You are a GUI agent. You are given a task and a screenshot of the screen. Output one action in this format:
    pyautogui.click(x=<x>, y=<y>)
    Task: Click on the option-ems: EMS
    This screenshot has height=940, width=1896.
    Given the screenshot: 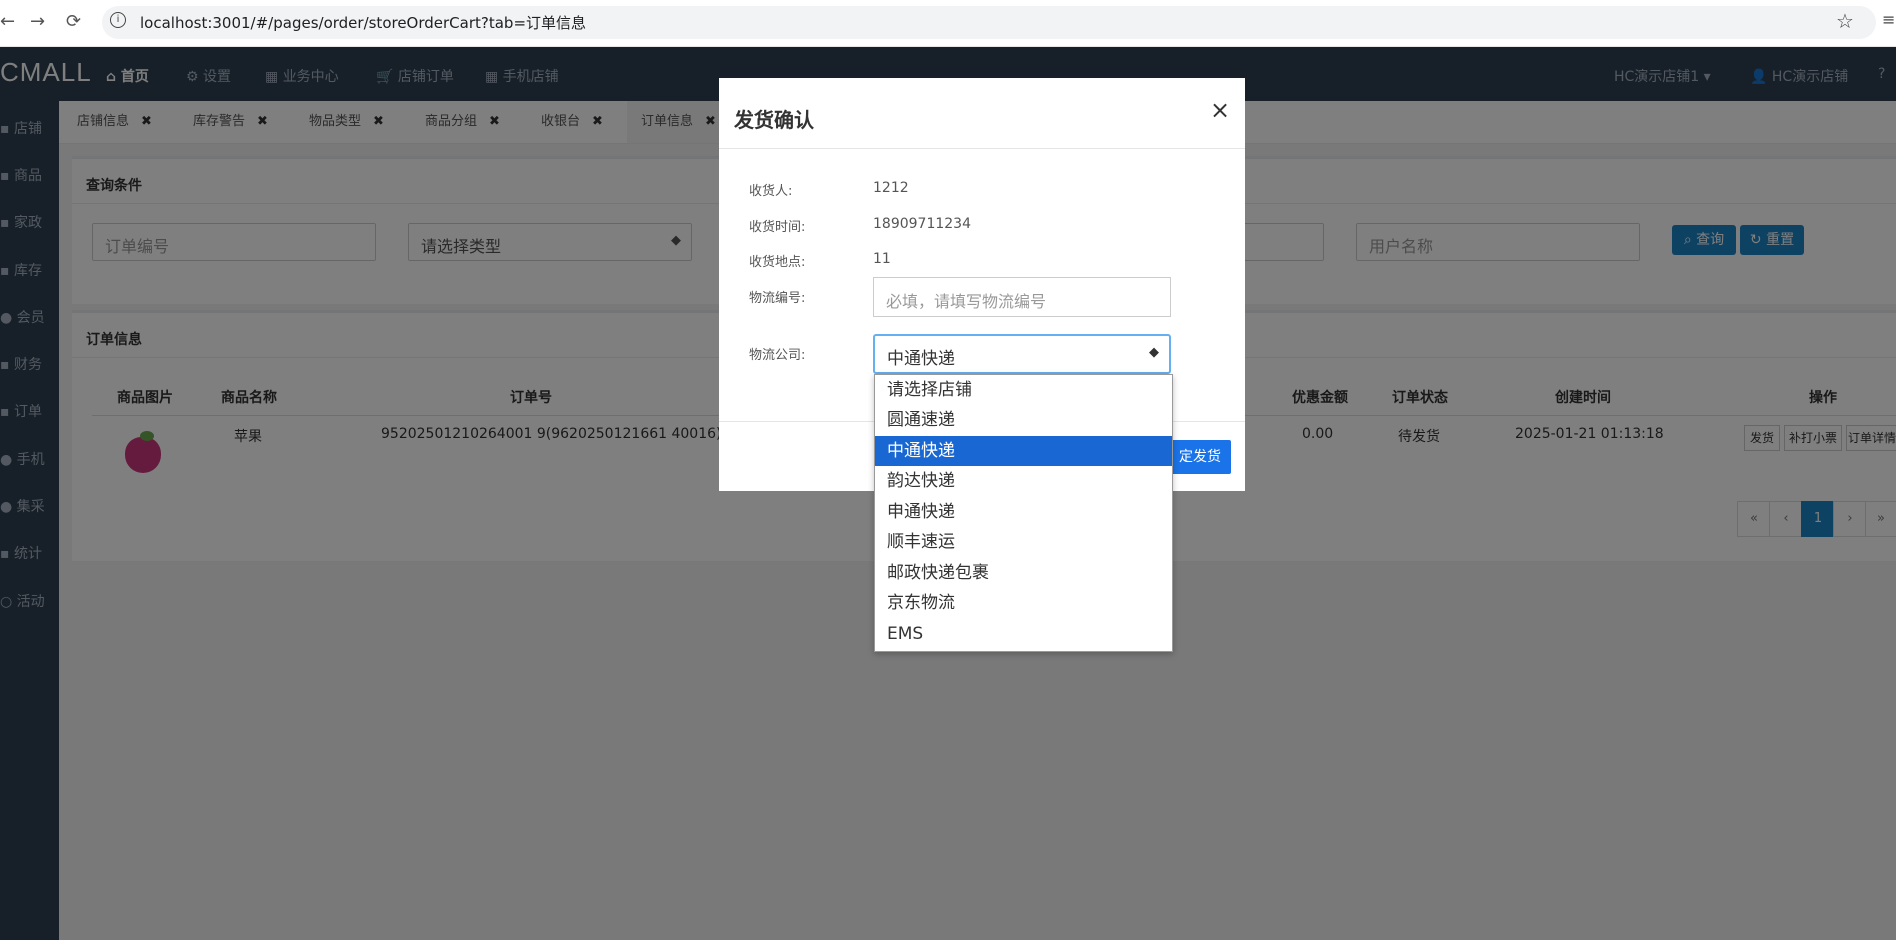 What is the action you would take?
    pyautogui.click(x=1023, y=634)
    